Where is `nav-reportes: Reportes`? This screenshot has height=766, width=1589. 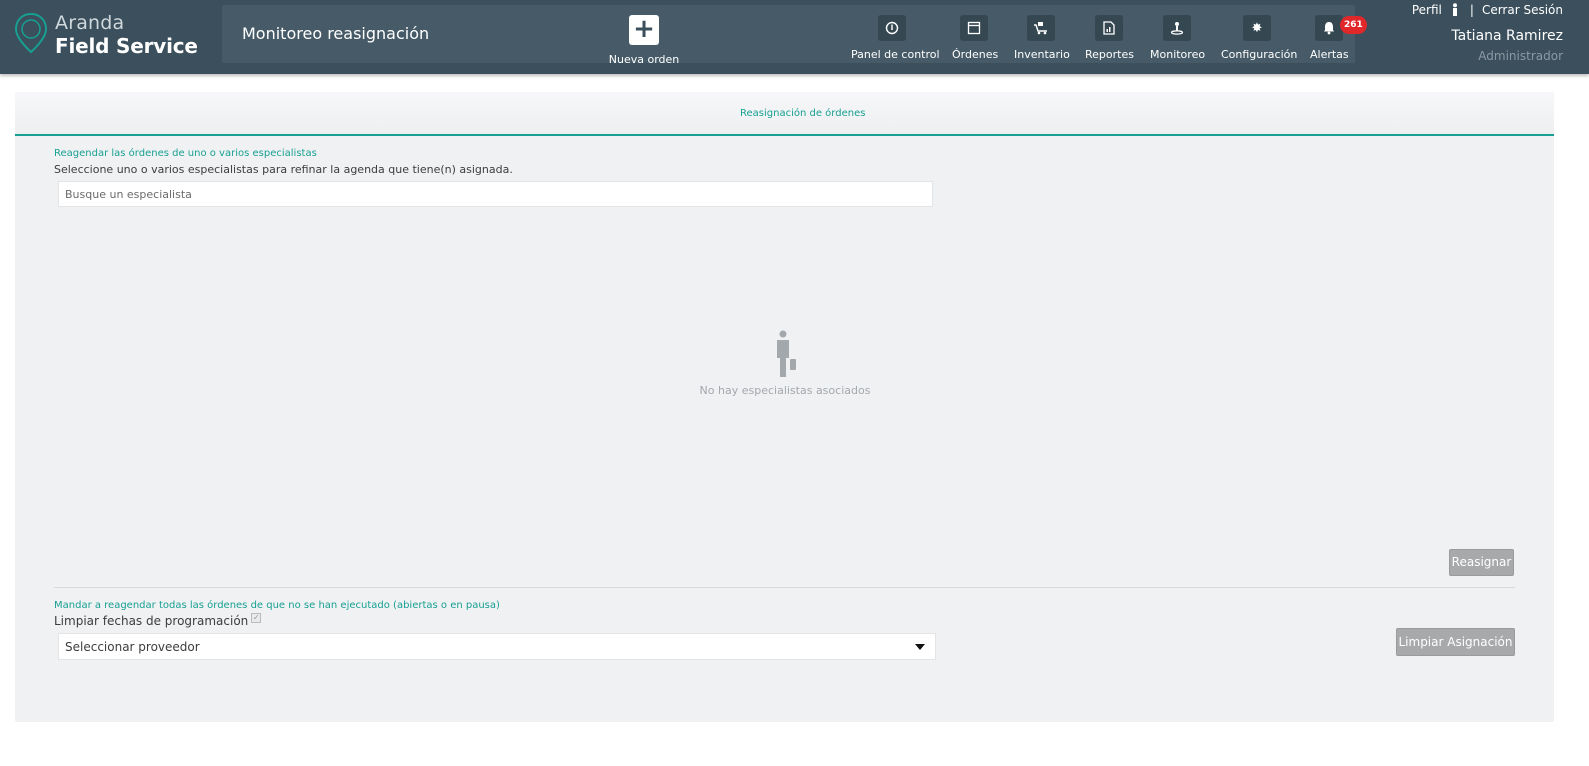
nav-reportes: Reportes is located at coordinates (1109, 38).